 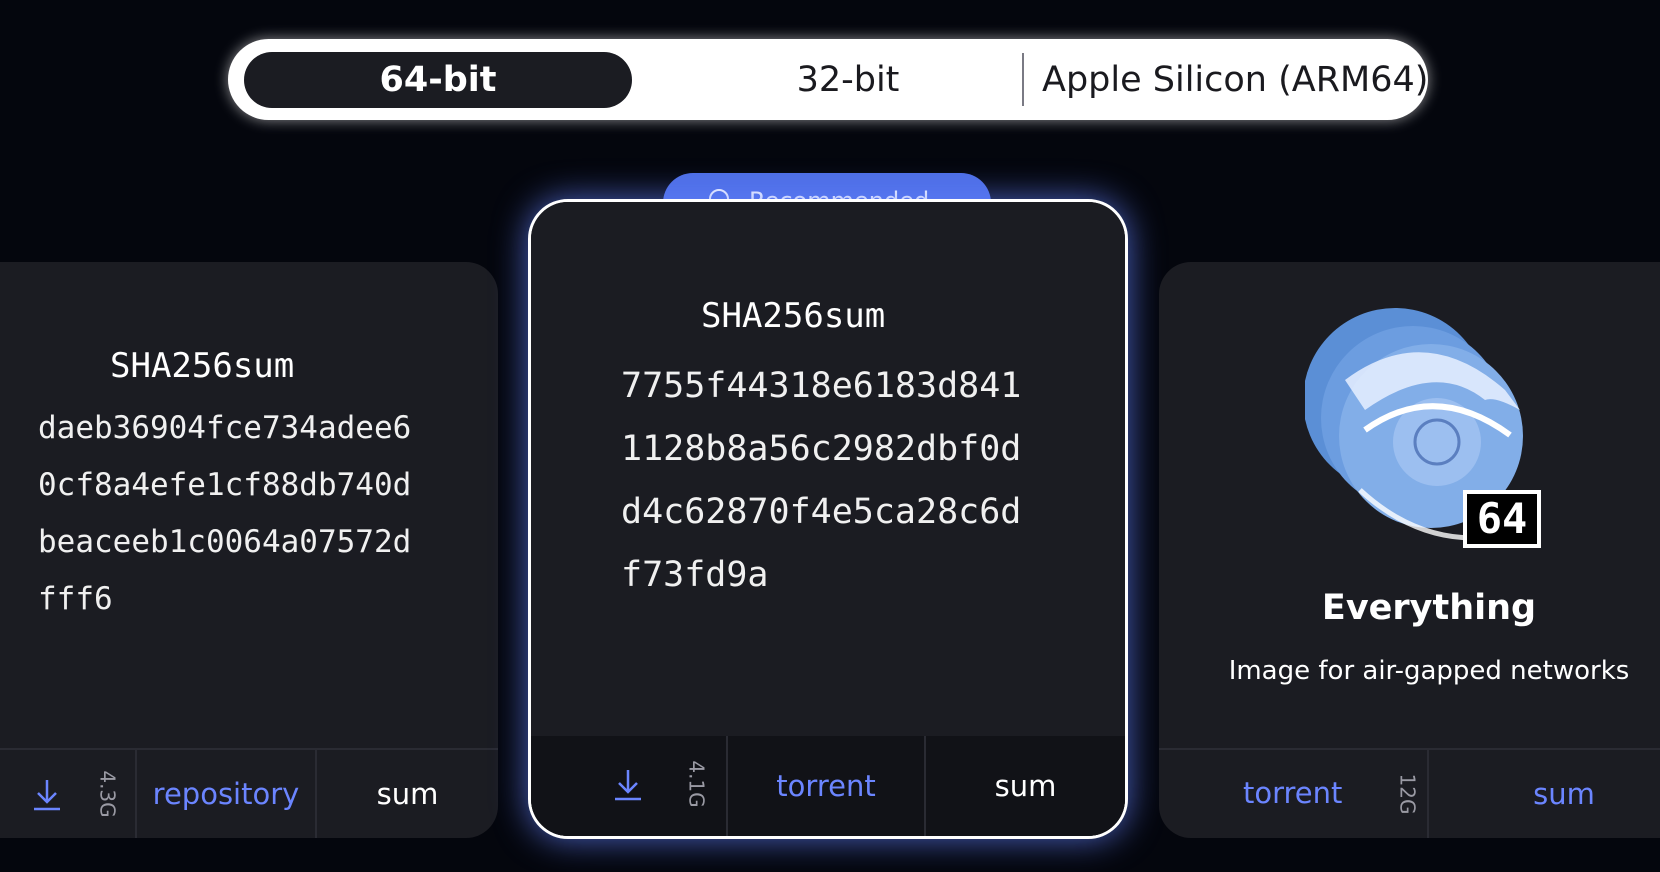 What do you see at coordinates (438, 80) in the screenshot?
I see `tab-64-bit: 64-bit` at bounding box center [438, 80].